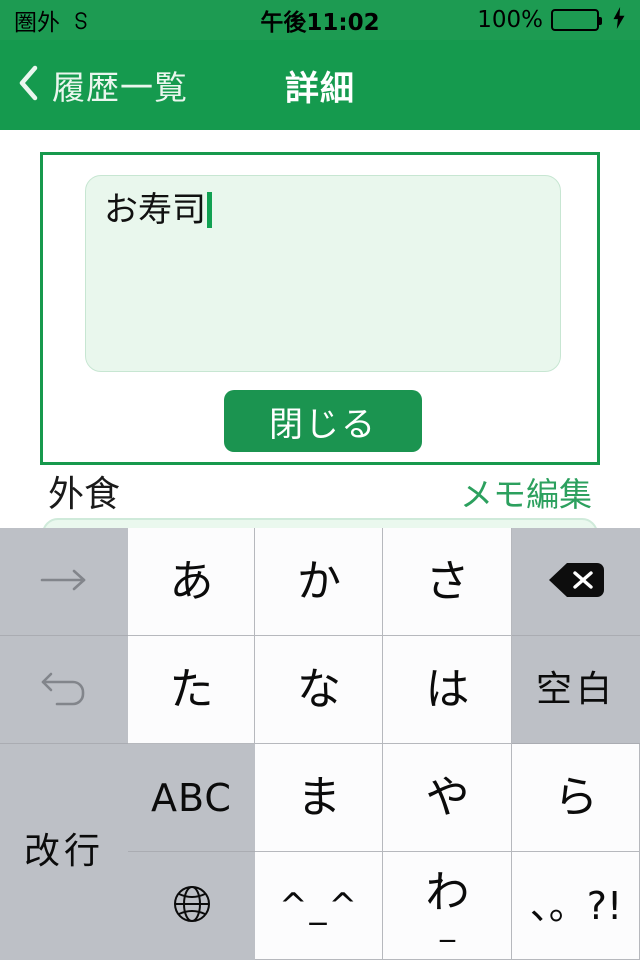 This screenshot has height=960, width=640. Describe the element at coordinates (29, 85) in the screenshot. I see `chevron-left-icon` at that location.